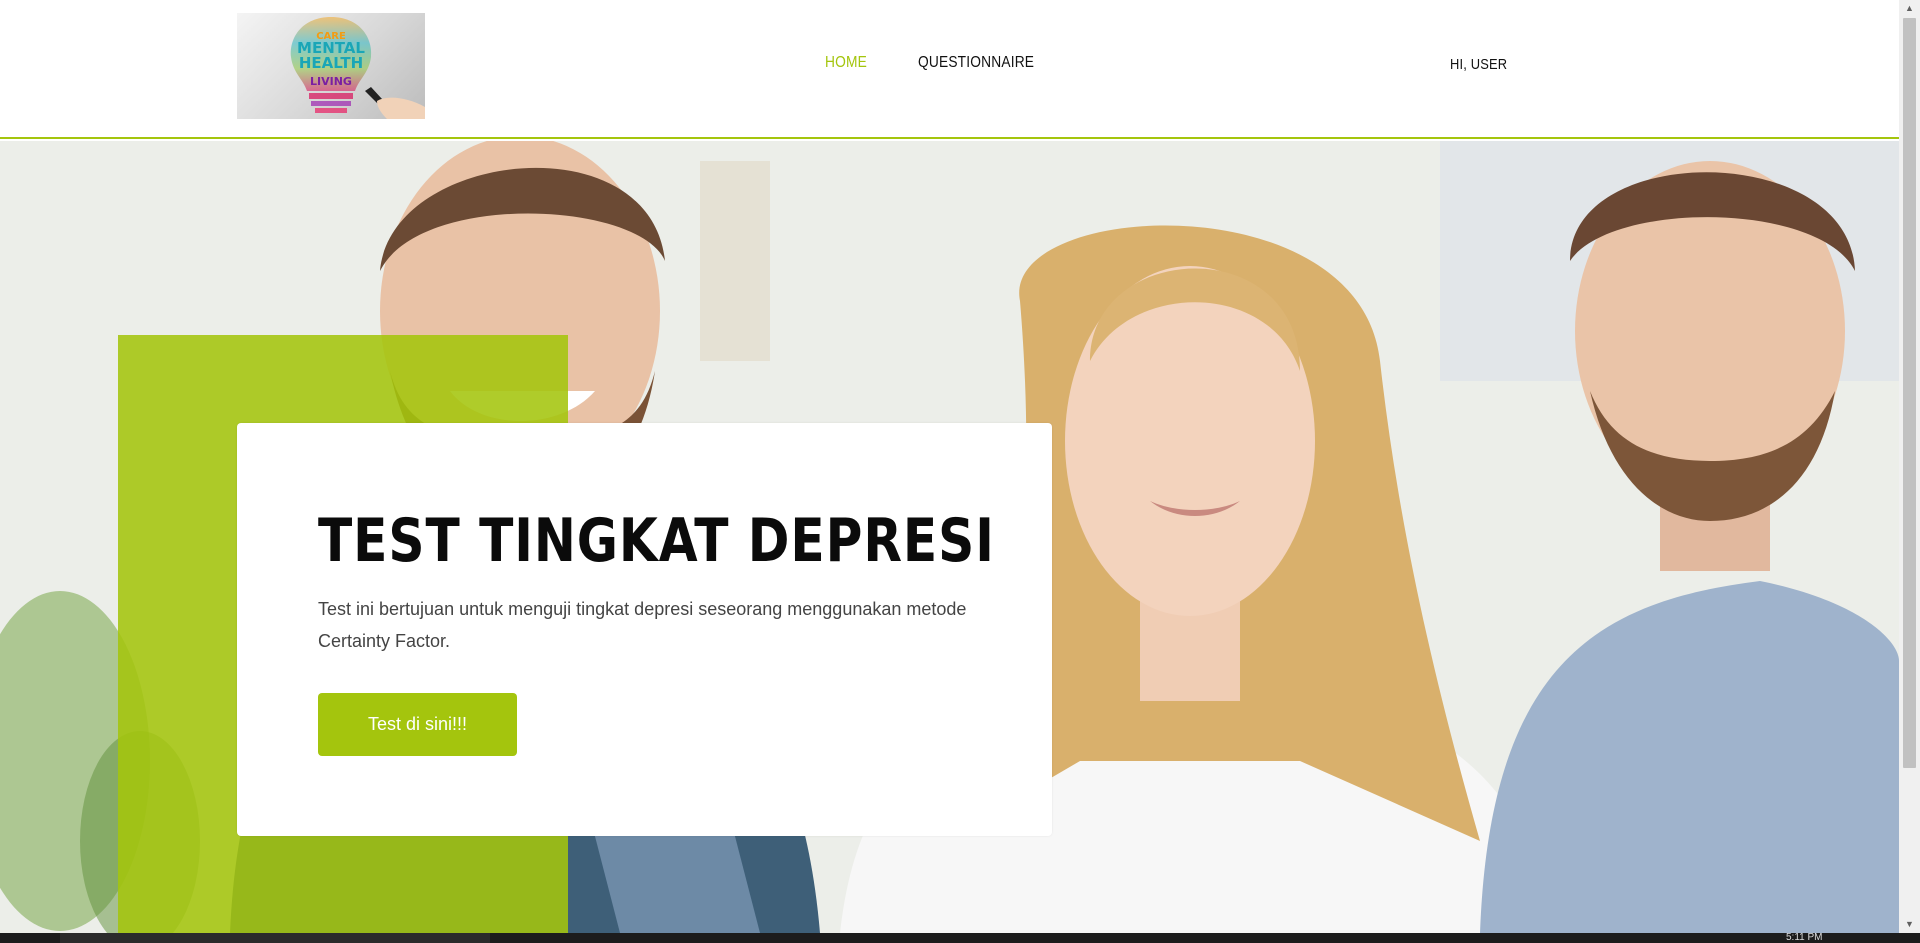  I want to click on nav-questionnaire-link: QUESTIONNAIRE, so click(976, 63).